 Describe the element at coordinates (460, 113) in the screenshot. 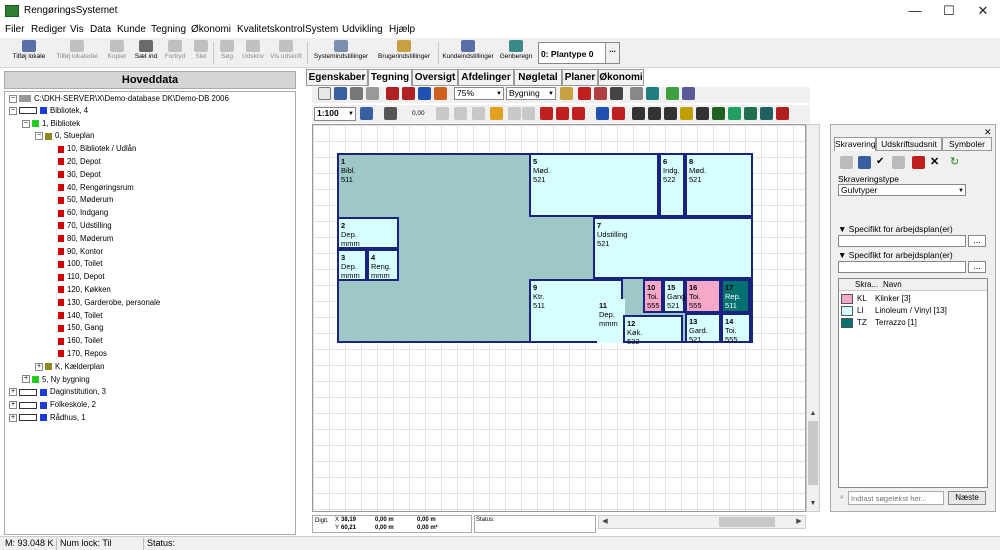

I see `resize-icon` at that location.